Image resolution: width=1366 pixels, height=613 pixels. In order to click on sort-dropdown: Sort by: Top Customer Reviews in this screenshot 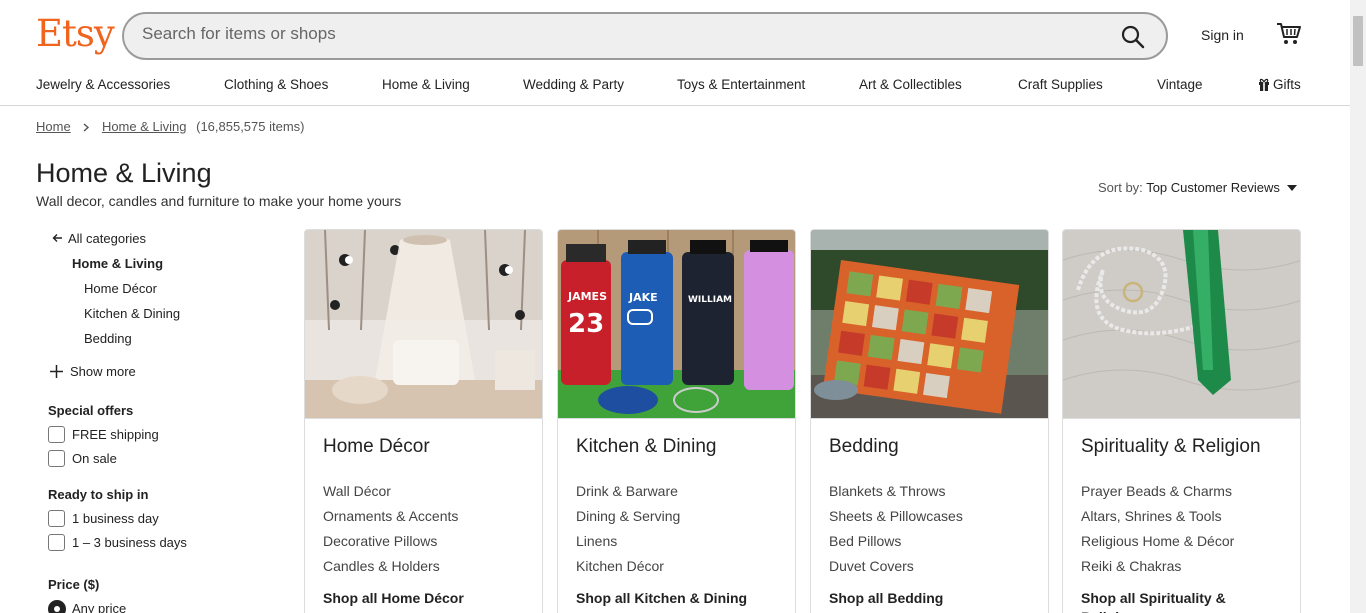, I will do `click(1198, 187)`.